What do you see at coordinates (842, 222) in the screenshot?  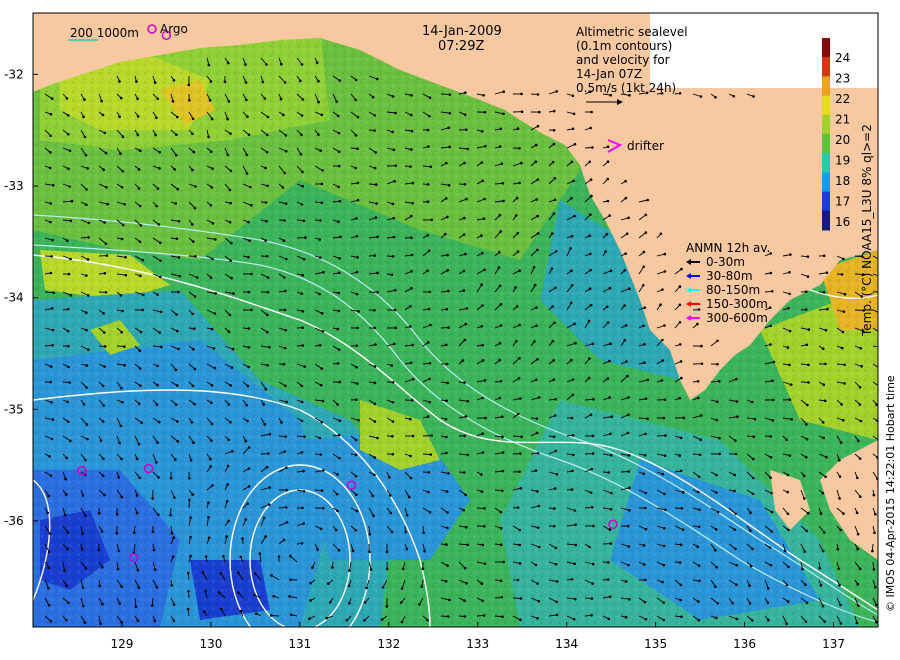 I see `colorbar-tick: 16` at bounding box center [842, 222].